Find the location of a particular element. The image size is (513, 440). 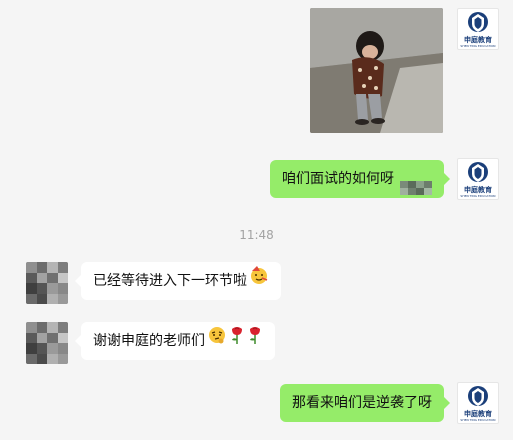

message-text: 咱们面试的如何呀 is located at coordinates (338, 179).